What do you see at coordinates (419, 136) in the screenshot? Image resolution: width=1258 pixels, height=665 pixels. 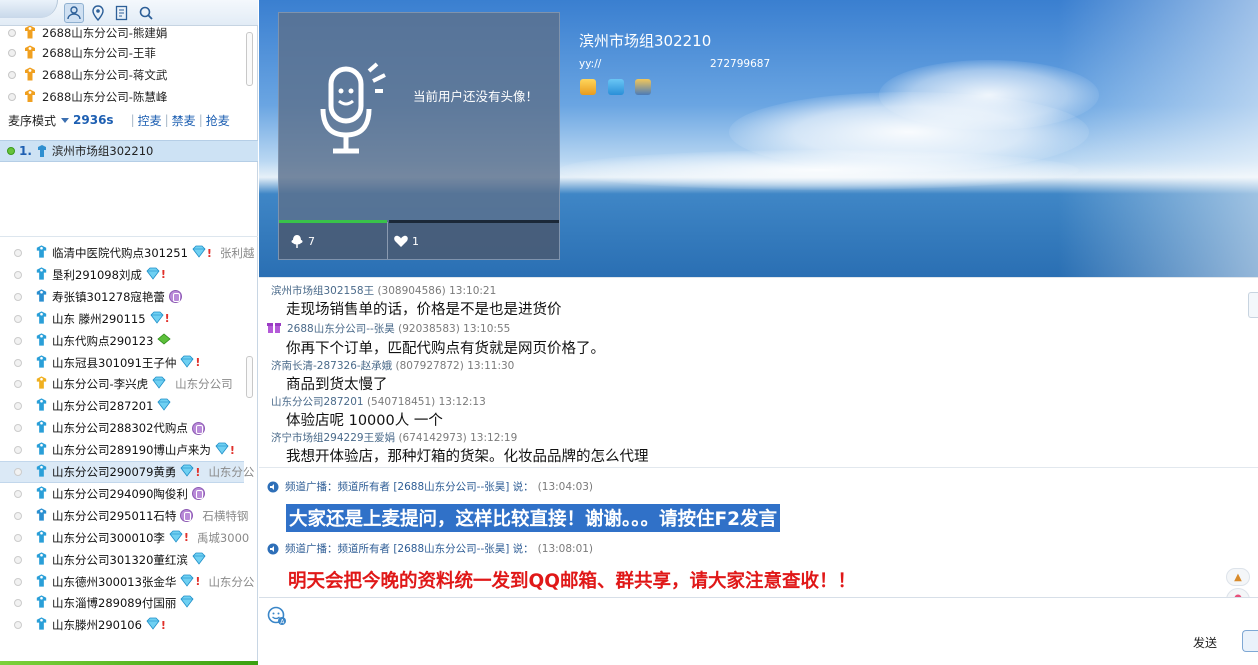 I see `speaker-avatar-card: 当前用户还没有头像！ 7 1` at bounding box center [419, 136].